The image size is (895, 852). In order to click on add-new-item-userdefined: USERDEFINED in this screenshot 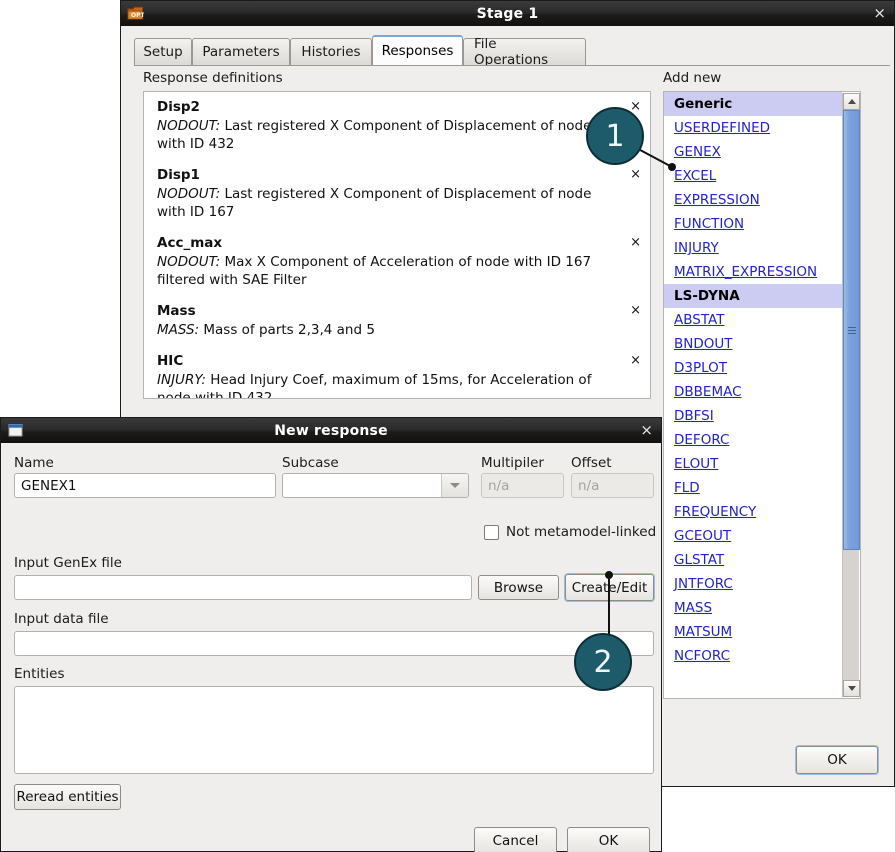, I will do `click(753, 128)`.